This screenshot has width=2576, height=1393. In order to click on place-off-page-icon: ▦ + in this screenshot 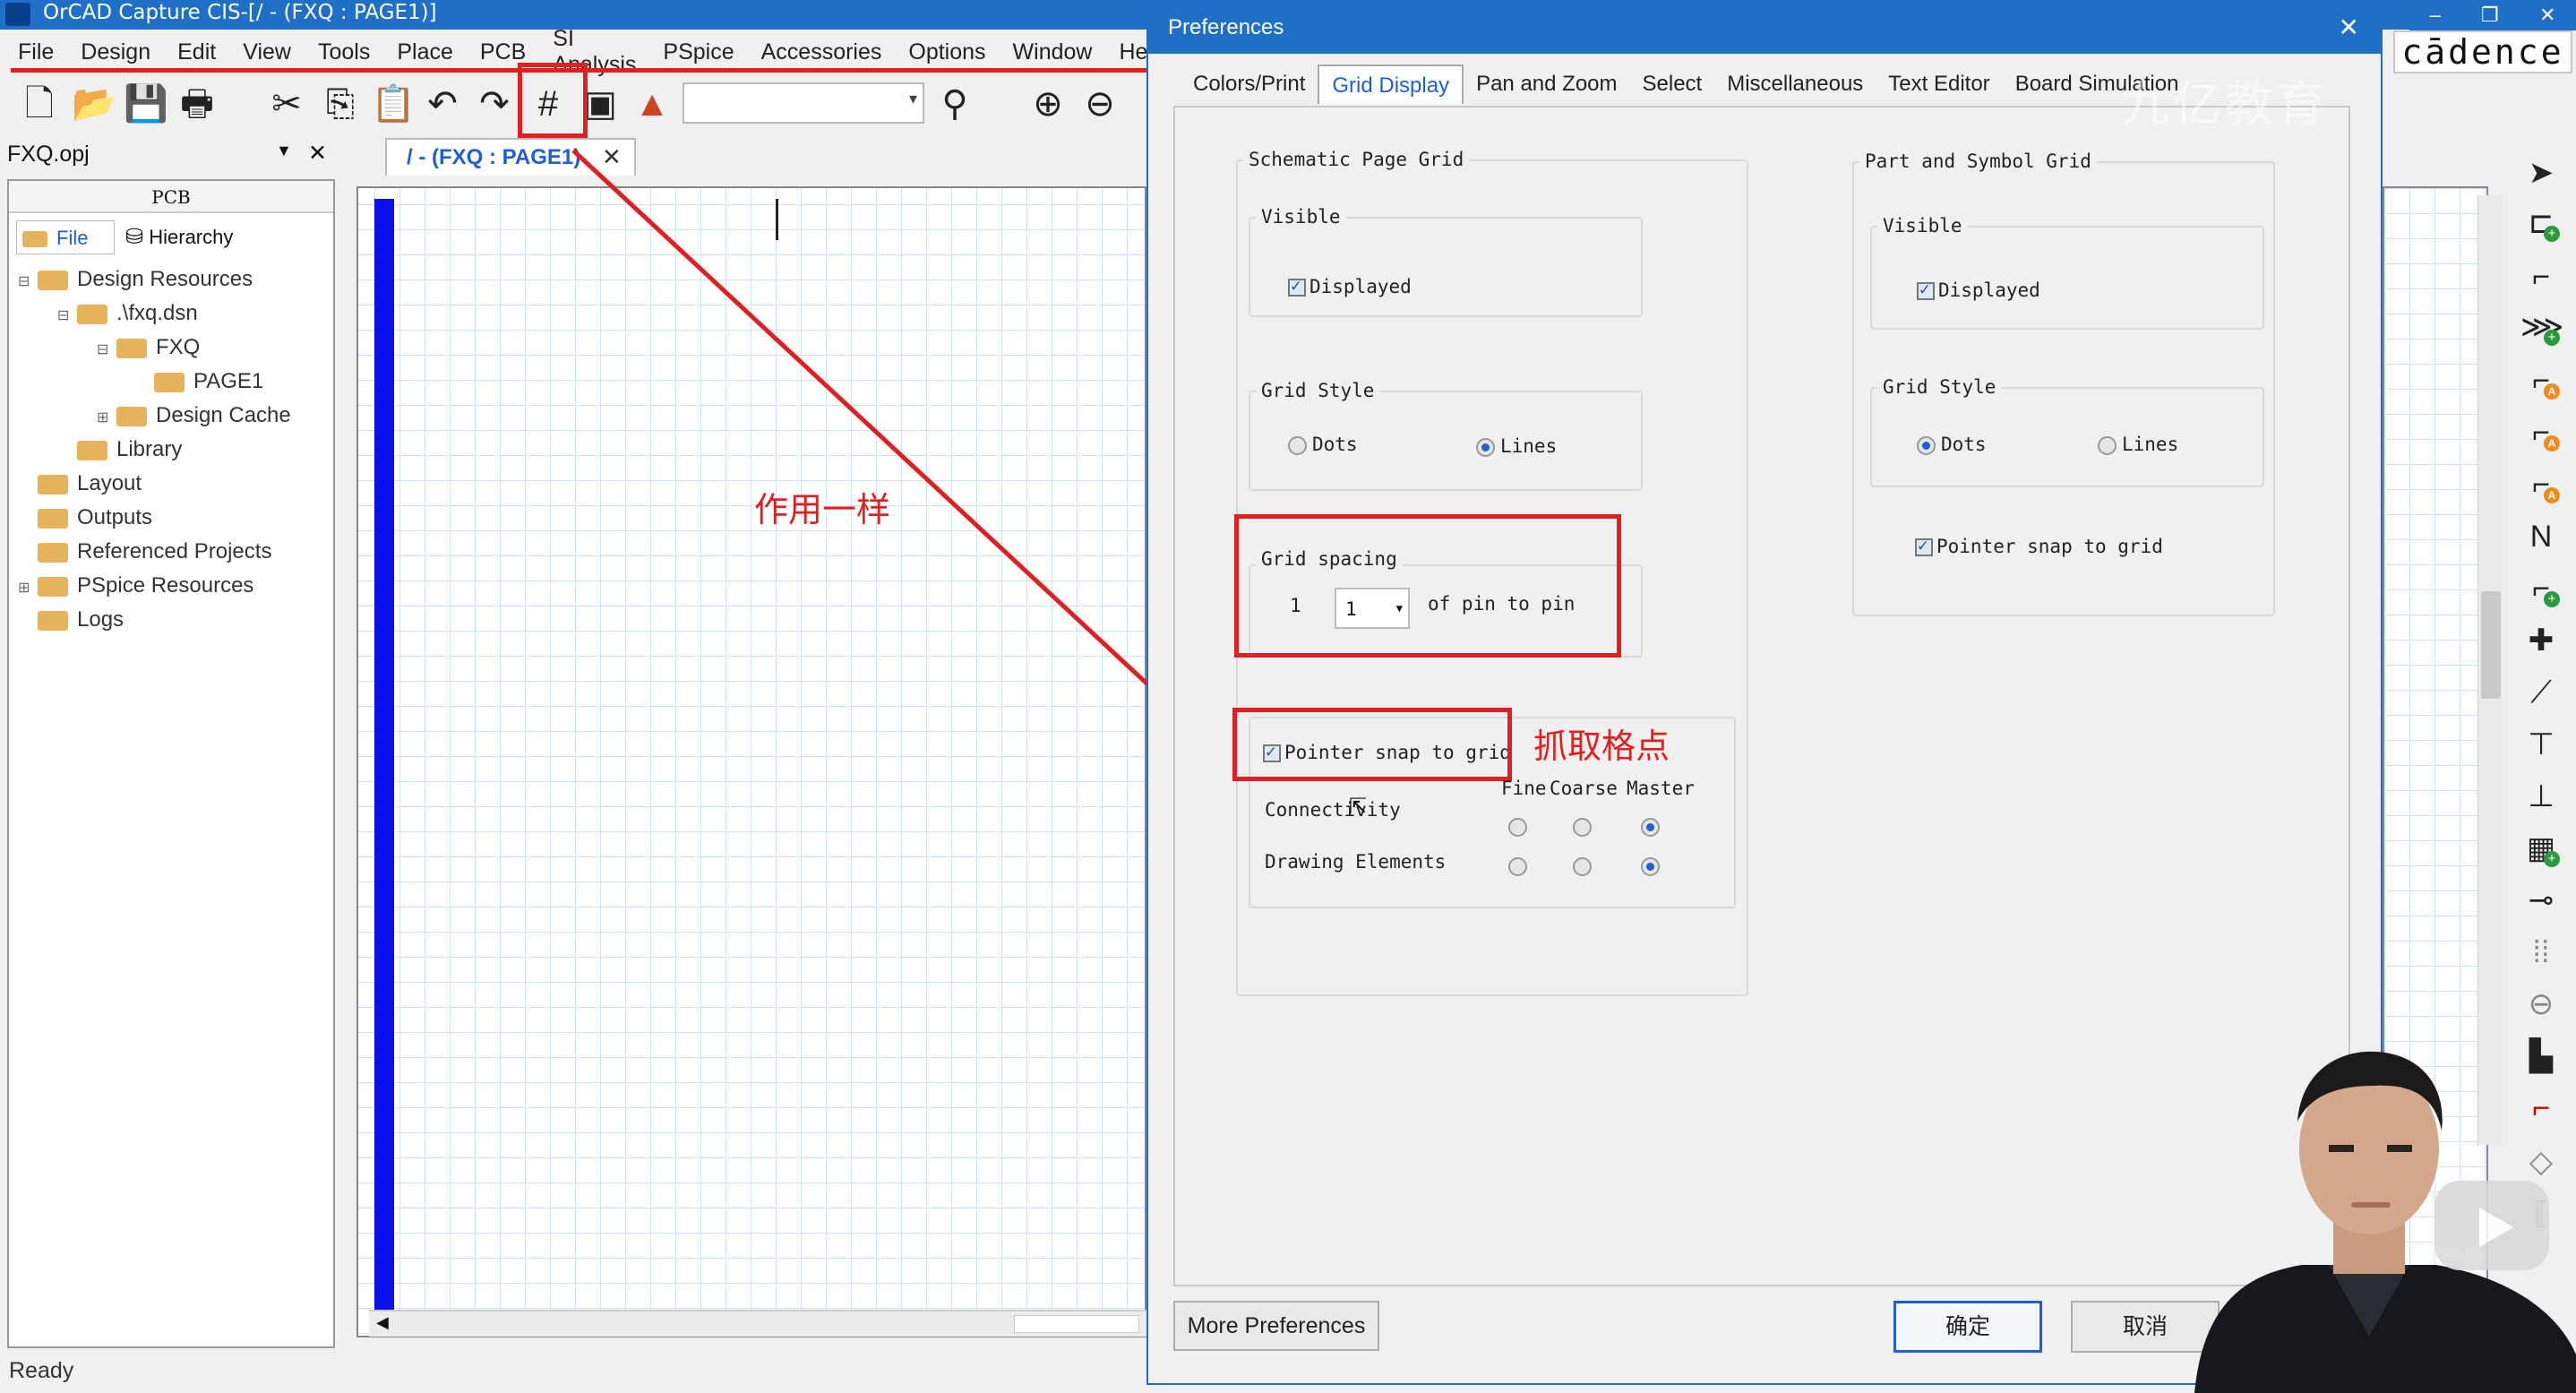, I will do `click(2541, 848)`.